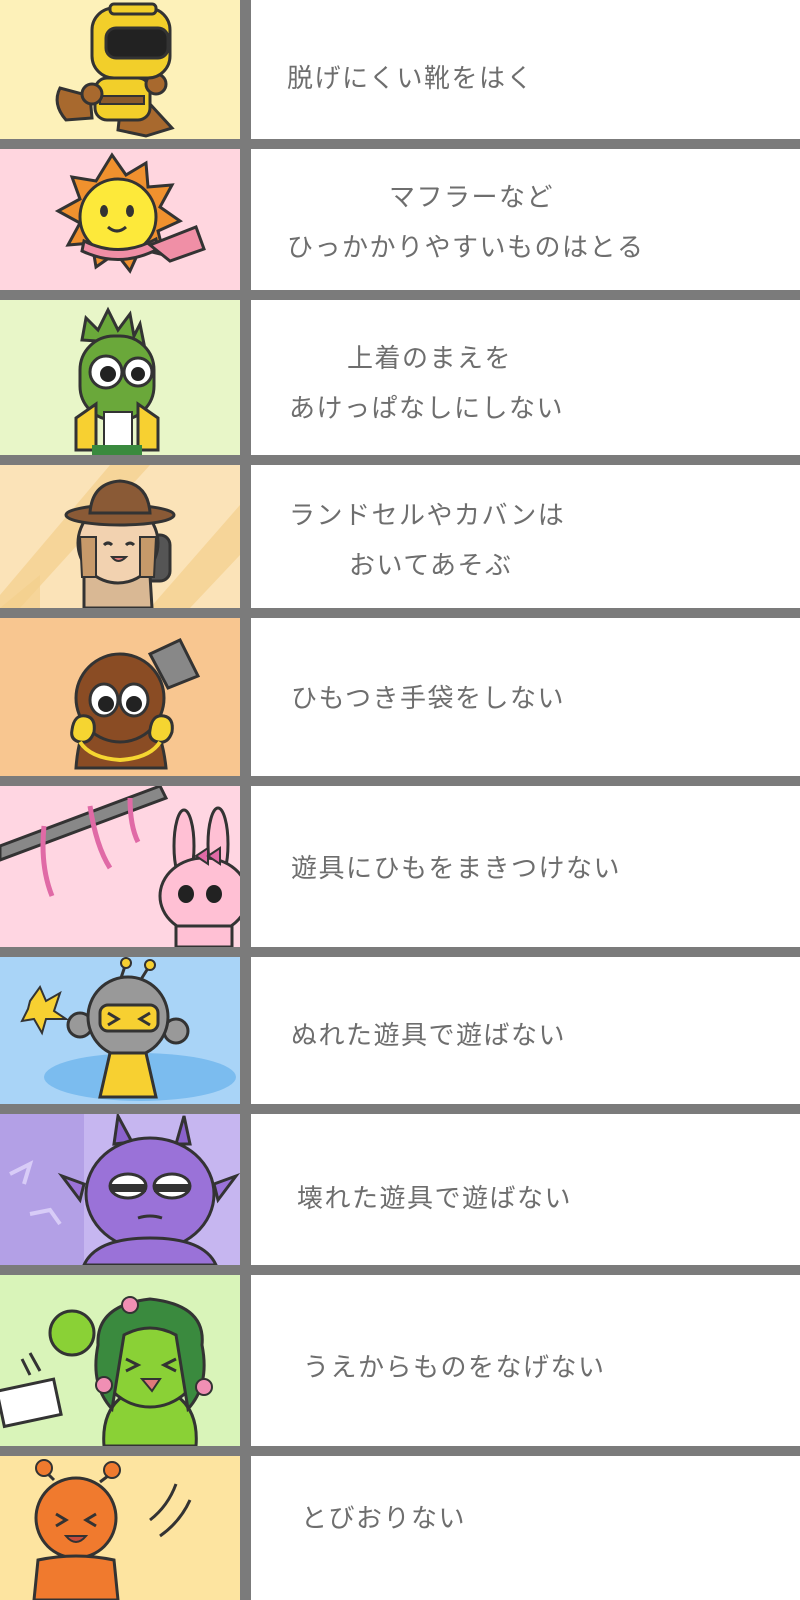 This screenshot has width=800, height=1600. I want to click on rule-6-line-1: 遊具にひもをまきつけない, so click(456, 869).